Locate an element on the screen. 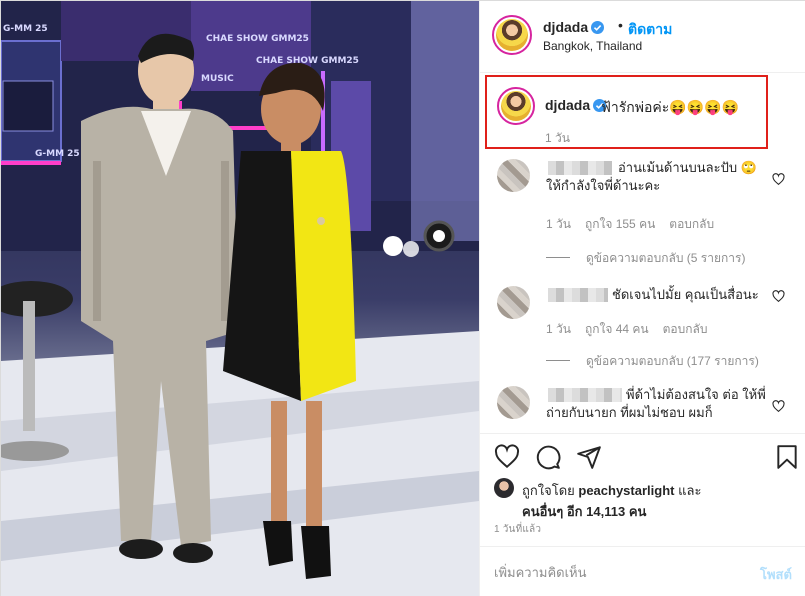 This screenshot has width=805, height=596. view-replies: ดูข้อความตอบกลับ (177 รายการ) is located at coordinates (652, 361).